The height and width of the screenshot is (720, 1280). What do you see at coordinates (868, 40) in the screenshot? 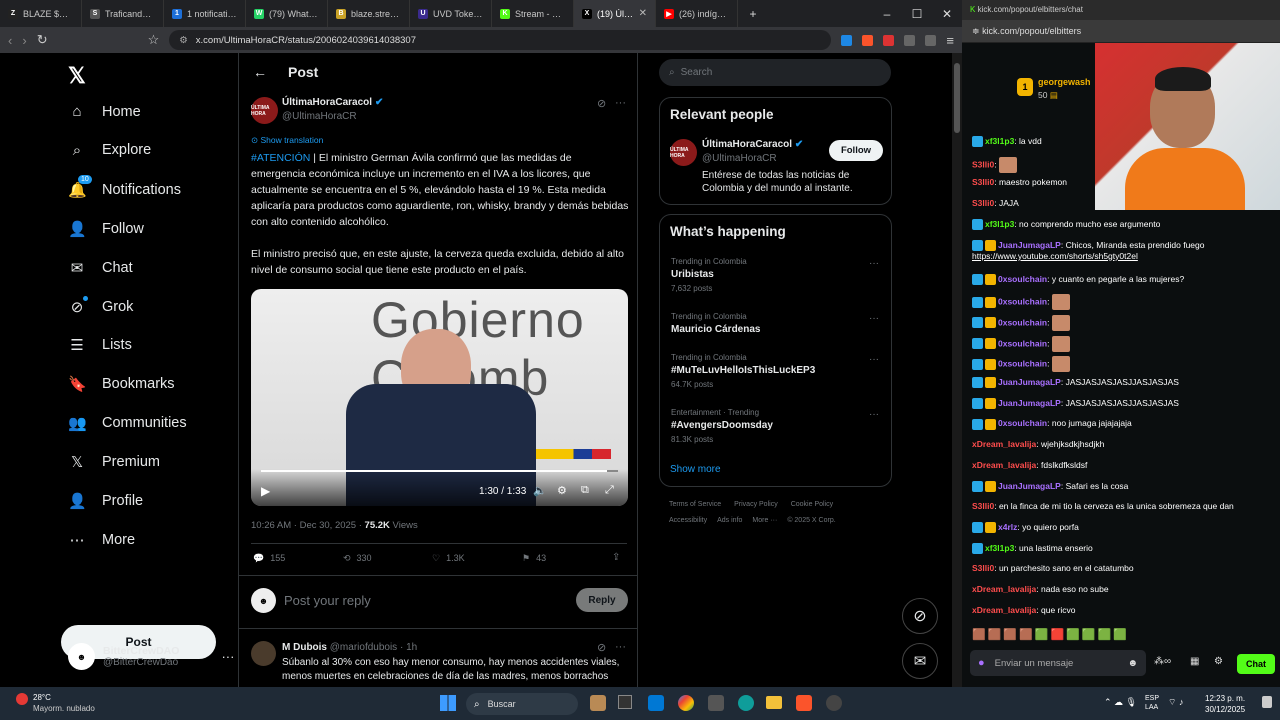
I see `brave-shield-icon` at bounding box center [868, 40].